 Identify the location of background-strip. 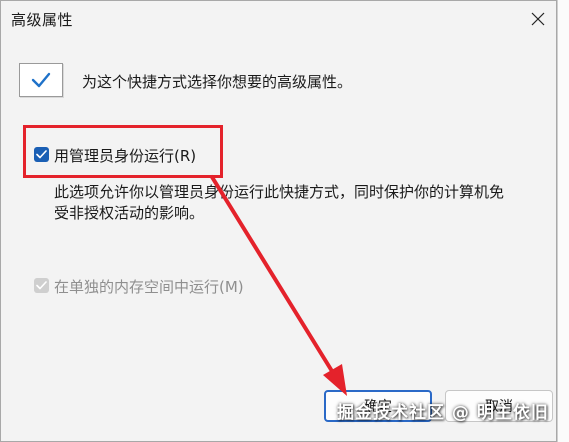
(563, 221).